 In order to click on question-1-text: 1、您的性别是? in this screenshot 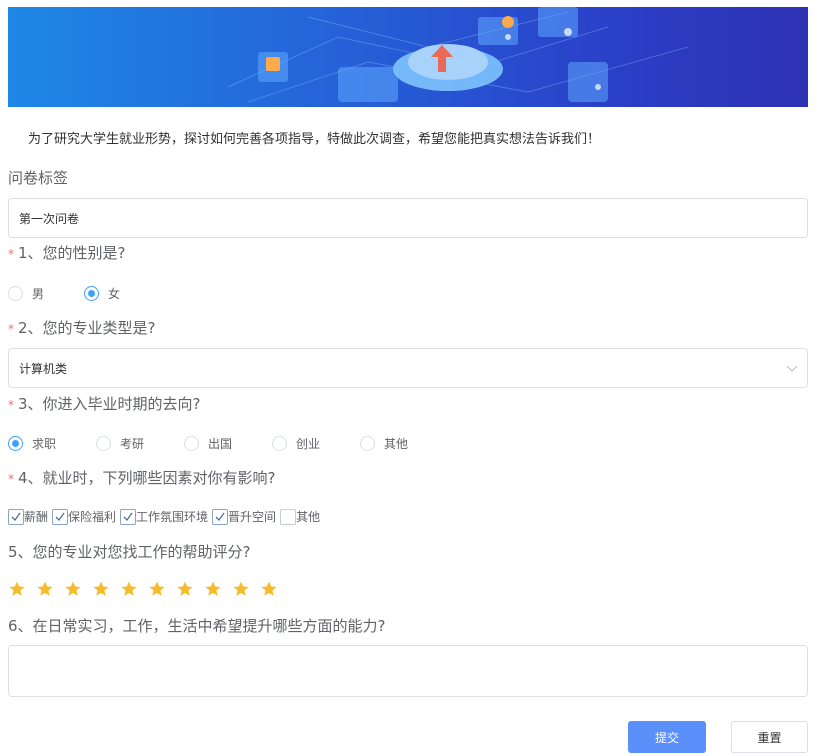, I will do `click(72, 253)`.